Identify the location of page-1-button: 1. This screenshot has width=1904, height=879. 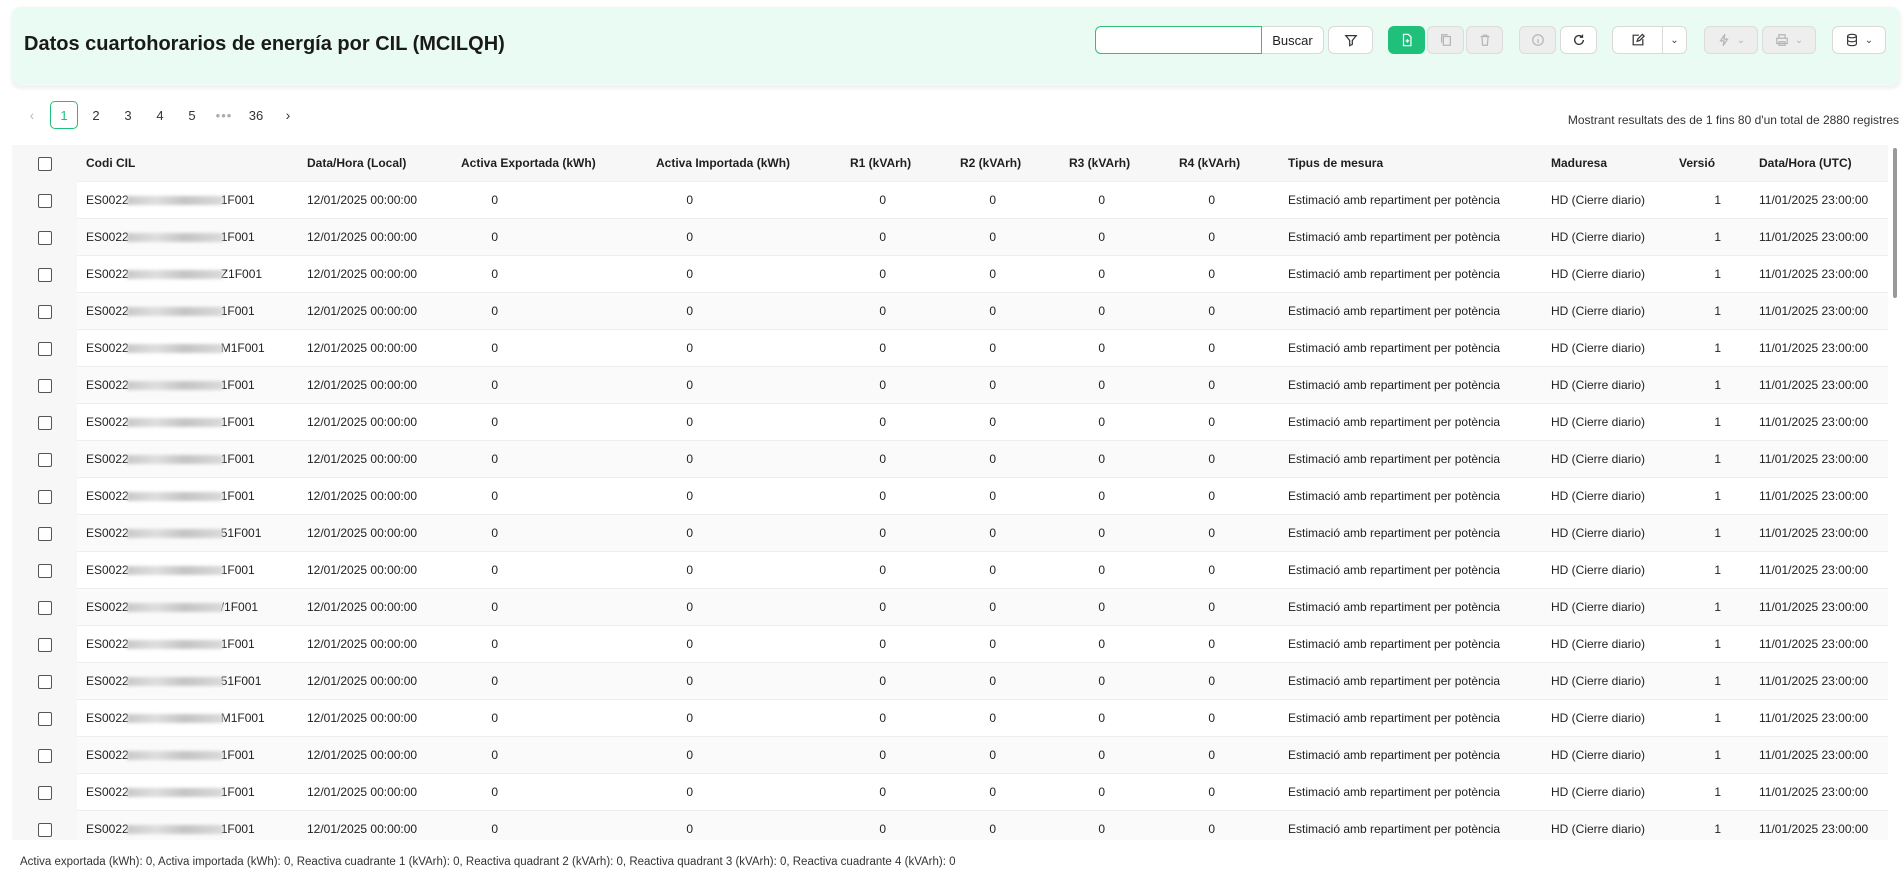
(64, 115).